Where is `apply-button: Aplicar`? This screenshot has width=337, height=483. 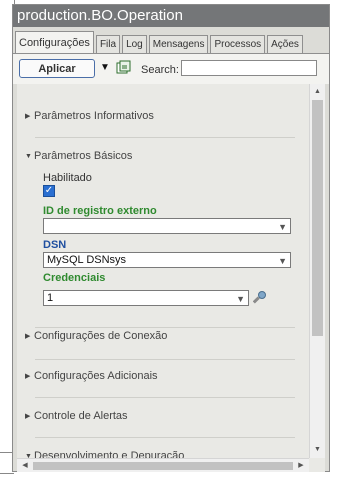 apply-button: Aplicar is located at coordinates (57, 68).